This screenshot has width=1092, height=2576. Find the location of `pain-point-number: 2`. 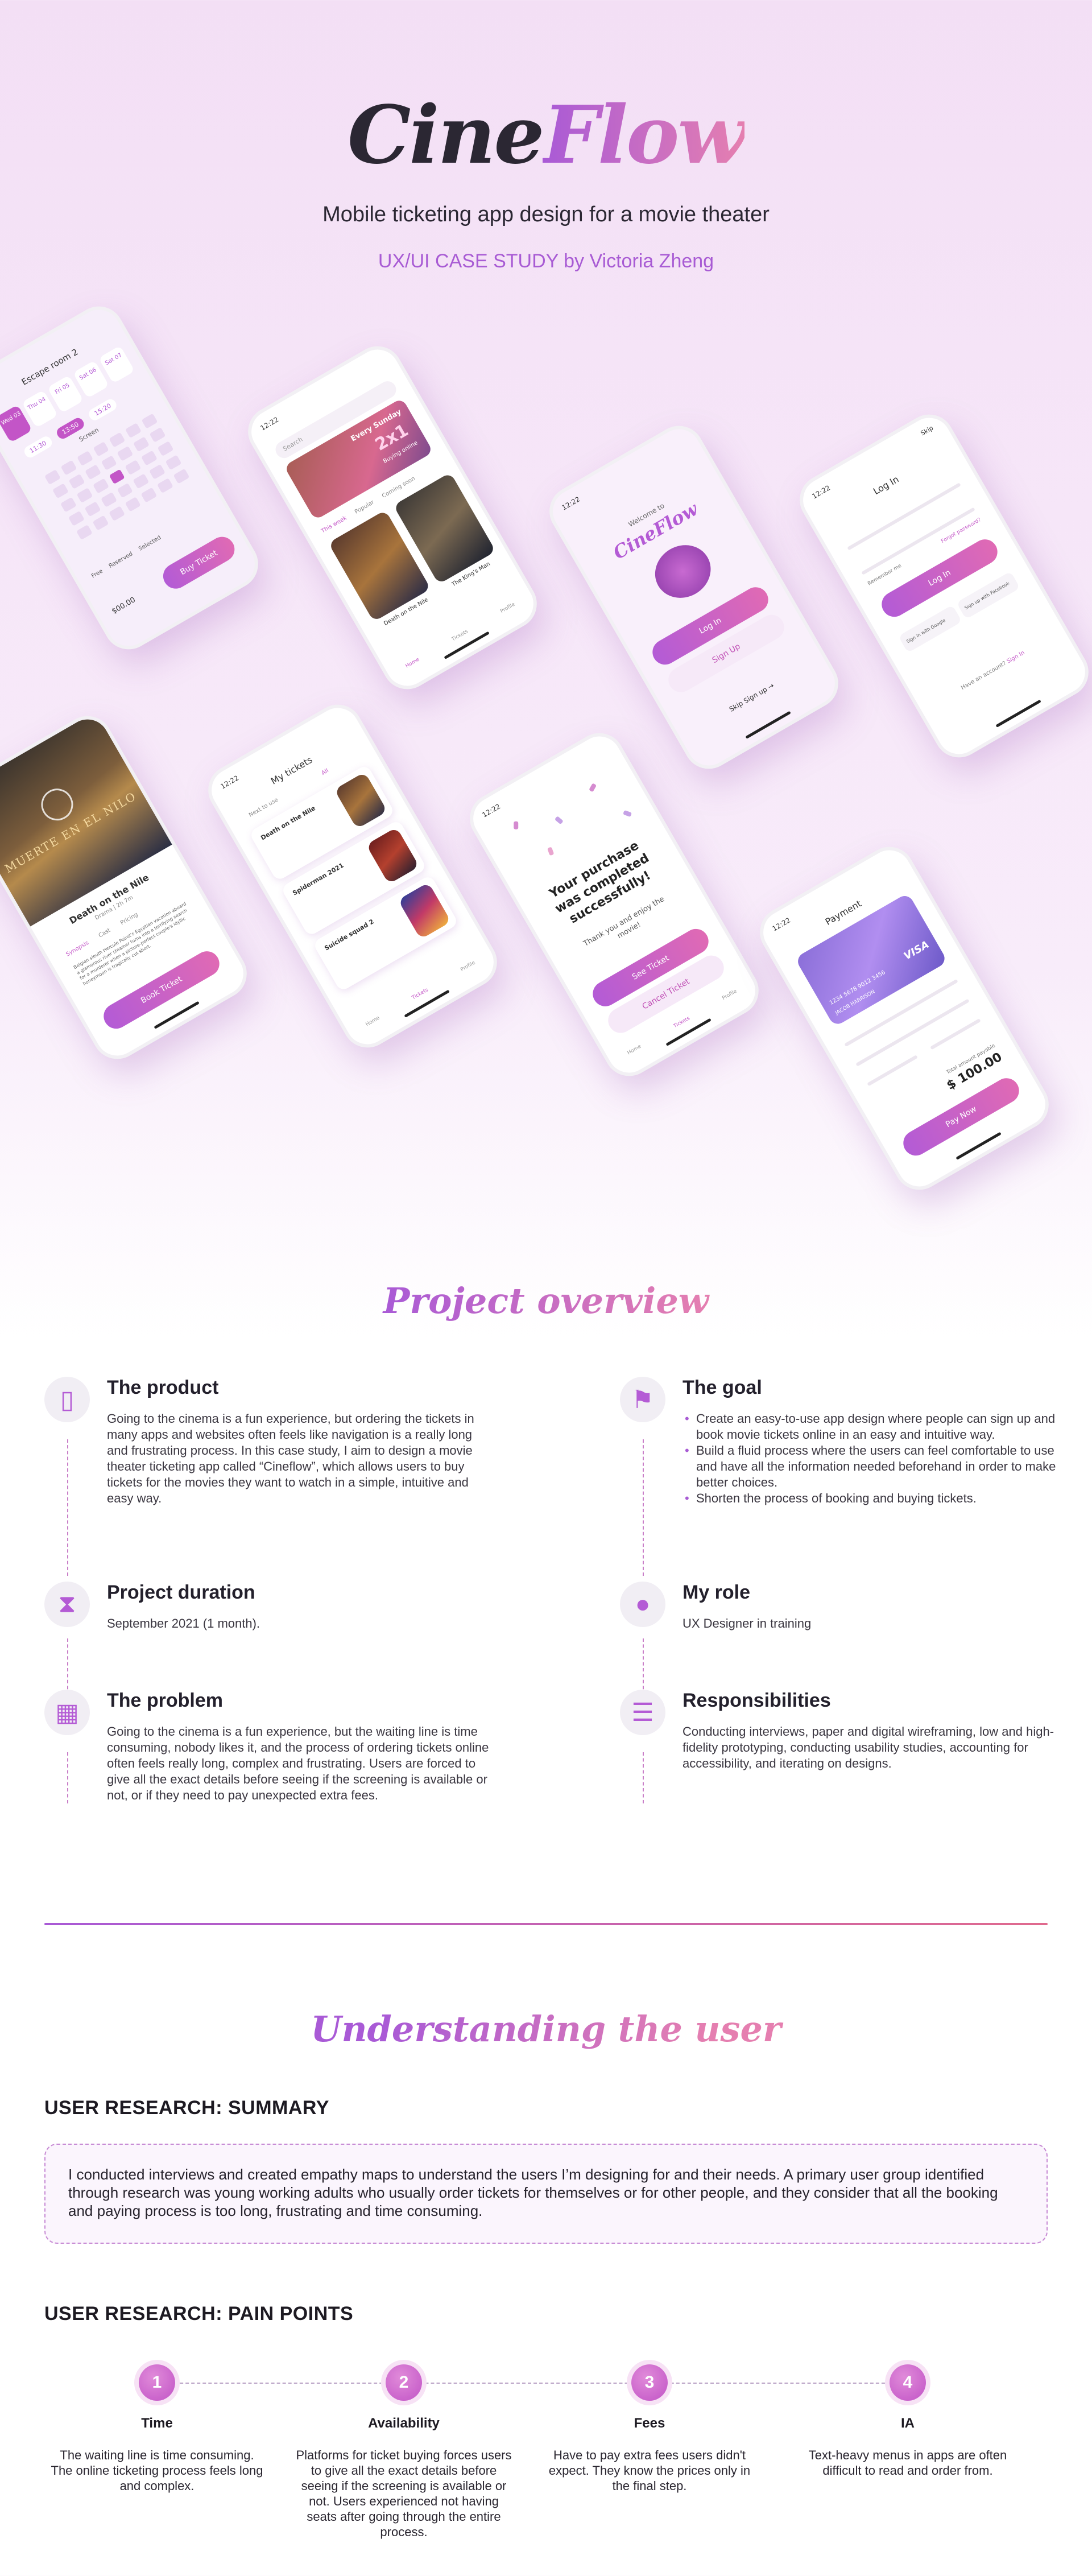

pain-point-number: 2 is located at coordinates (404, 2383).